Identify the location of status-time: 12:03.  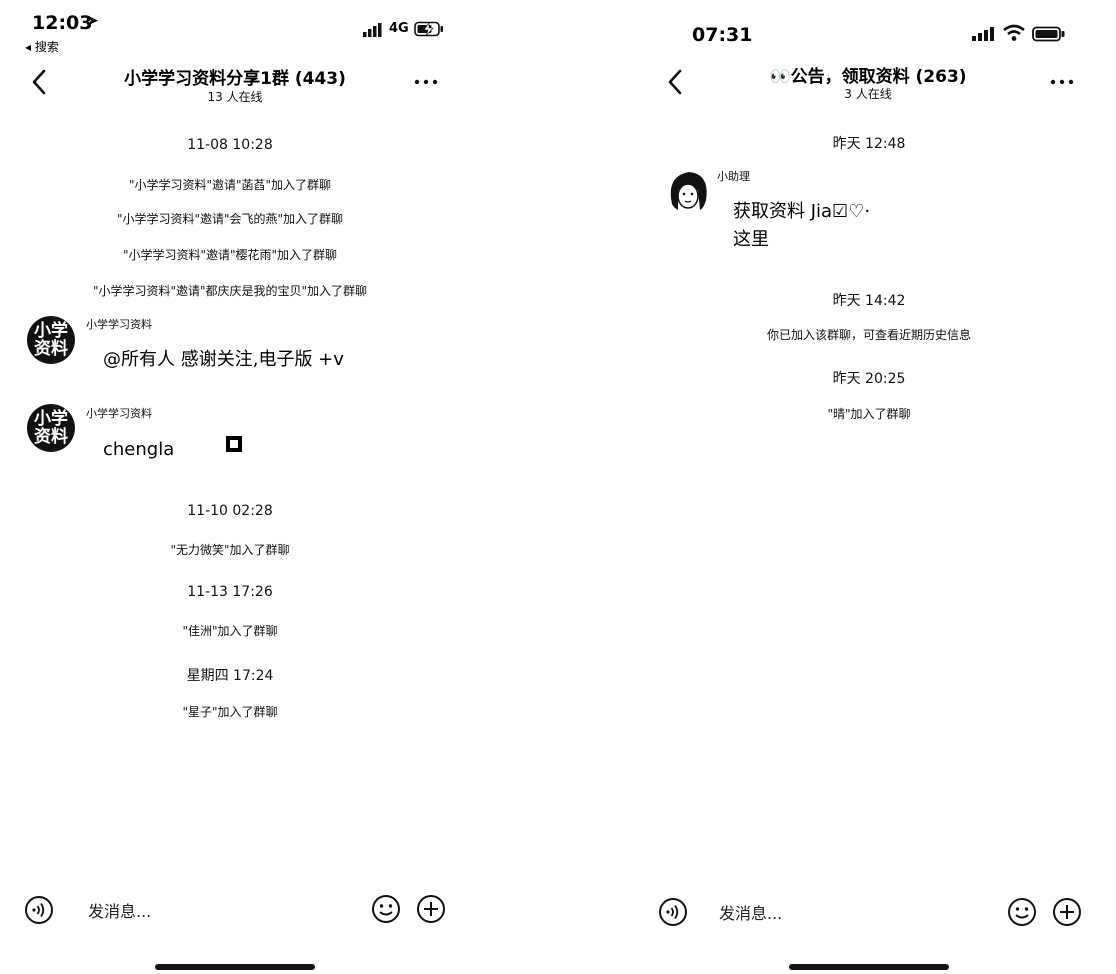
(62, 23).